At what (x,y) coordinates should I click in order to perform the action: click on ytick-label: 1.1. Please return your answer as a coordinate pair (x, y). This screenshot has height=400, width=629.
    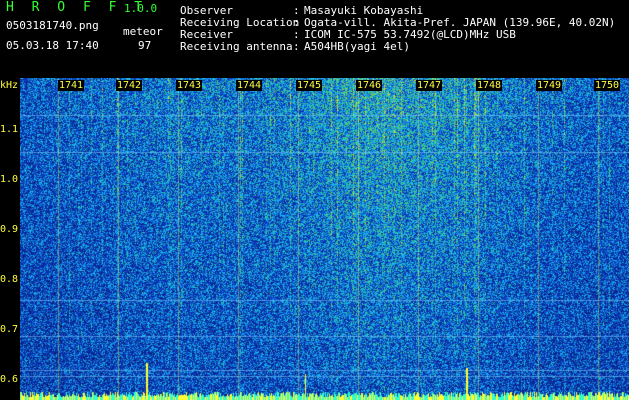
    Looking at the image, I should click on (9, 129).